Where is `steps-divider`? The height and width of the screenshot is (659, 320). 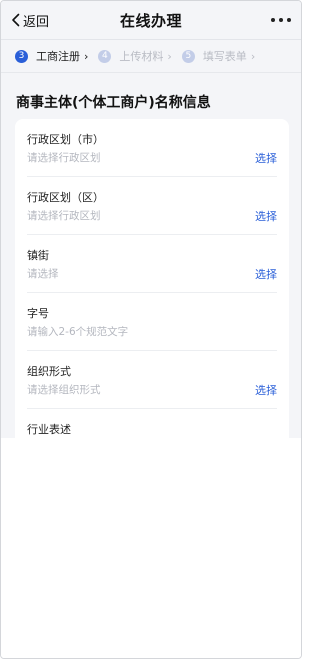
steps-divider is located at coordinates (151, 72).